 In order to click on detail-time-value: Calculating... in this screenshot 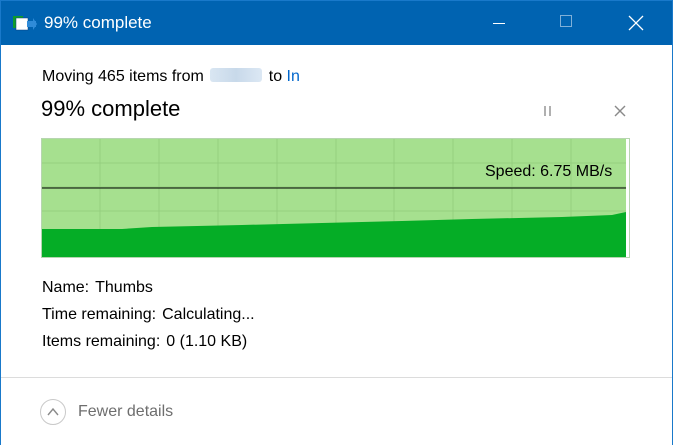, I will do `click(208, 314)`.